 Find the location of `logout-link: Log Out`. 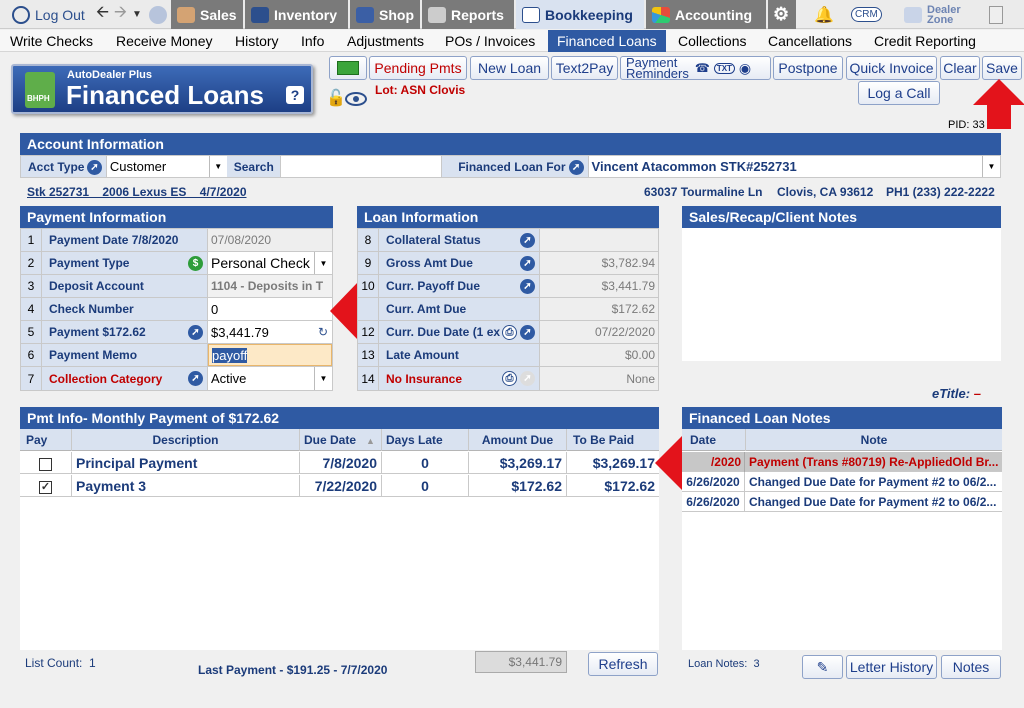

logout-link: Log Out is located at coordinates (46, 14).